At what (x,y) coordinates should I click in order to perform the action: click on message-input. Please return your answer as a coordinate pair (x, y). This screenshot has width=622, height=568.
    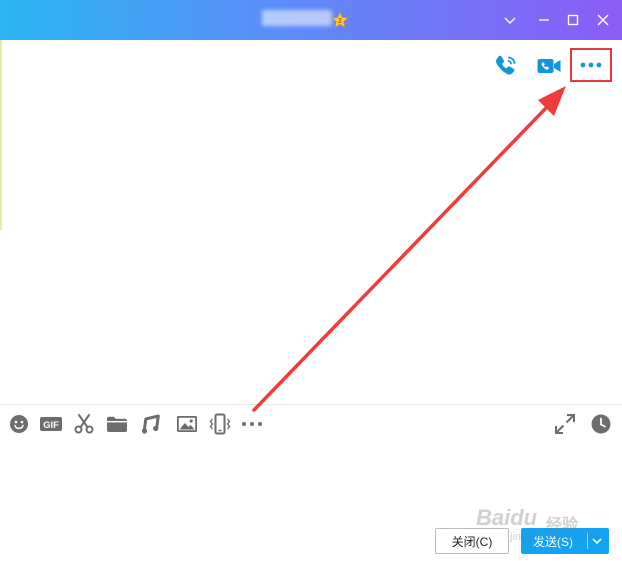
    Looking at the image, I should click on (311, 480).